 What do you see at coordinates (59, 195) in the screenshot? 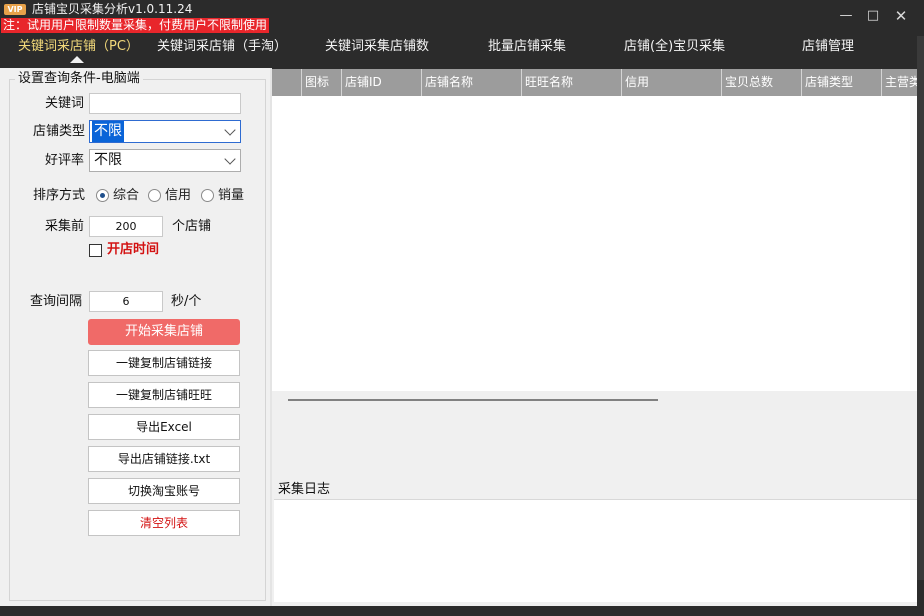
I see `sort-label: 排序方式` at bounding box center [59, 195].